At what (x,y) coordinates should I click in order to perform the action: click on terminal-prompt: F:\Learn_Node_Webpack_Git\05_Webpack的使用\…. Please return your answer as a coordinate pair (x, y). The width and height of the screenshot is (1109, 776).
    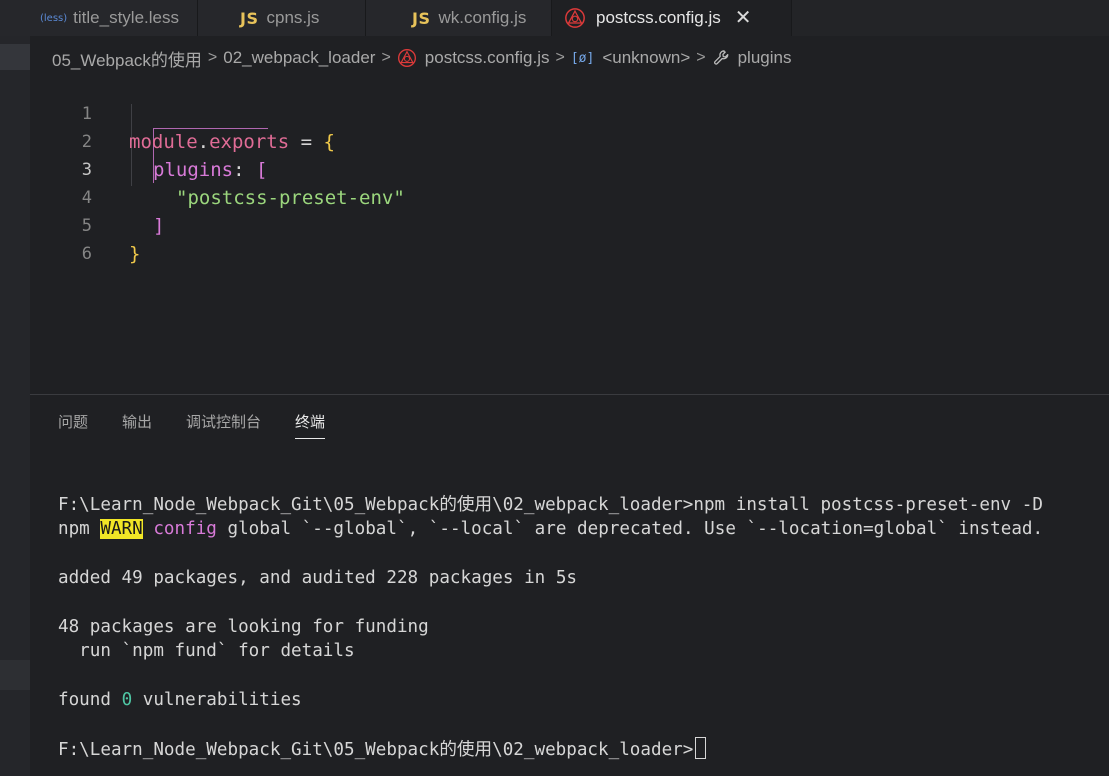
    Looking at the image, I should click on (382, 749).